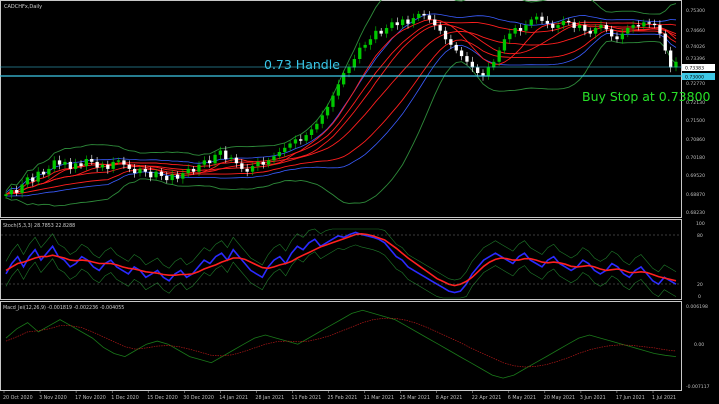  What do you see at coordinates (269, 398) in the screenshot?
I see `date-tick-label: 28 Jan 2021` at bounding box center [269, 398].